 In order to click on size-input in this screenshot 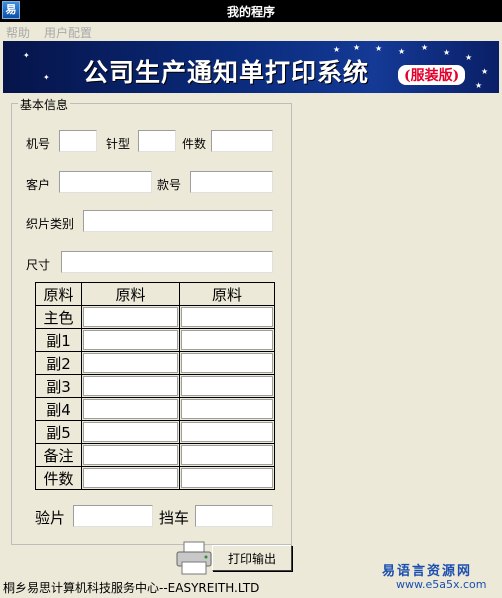, I will do `click(167, 262)`.